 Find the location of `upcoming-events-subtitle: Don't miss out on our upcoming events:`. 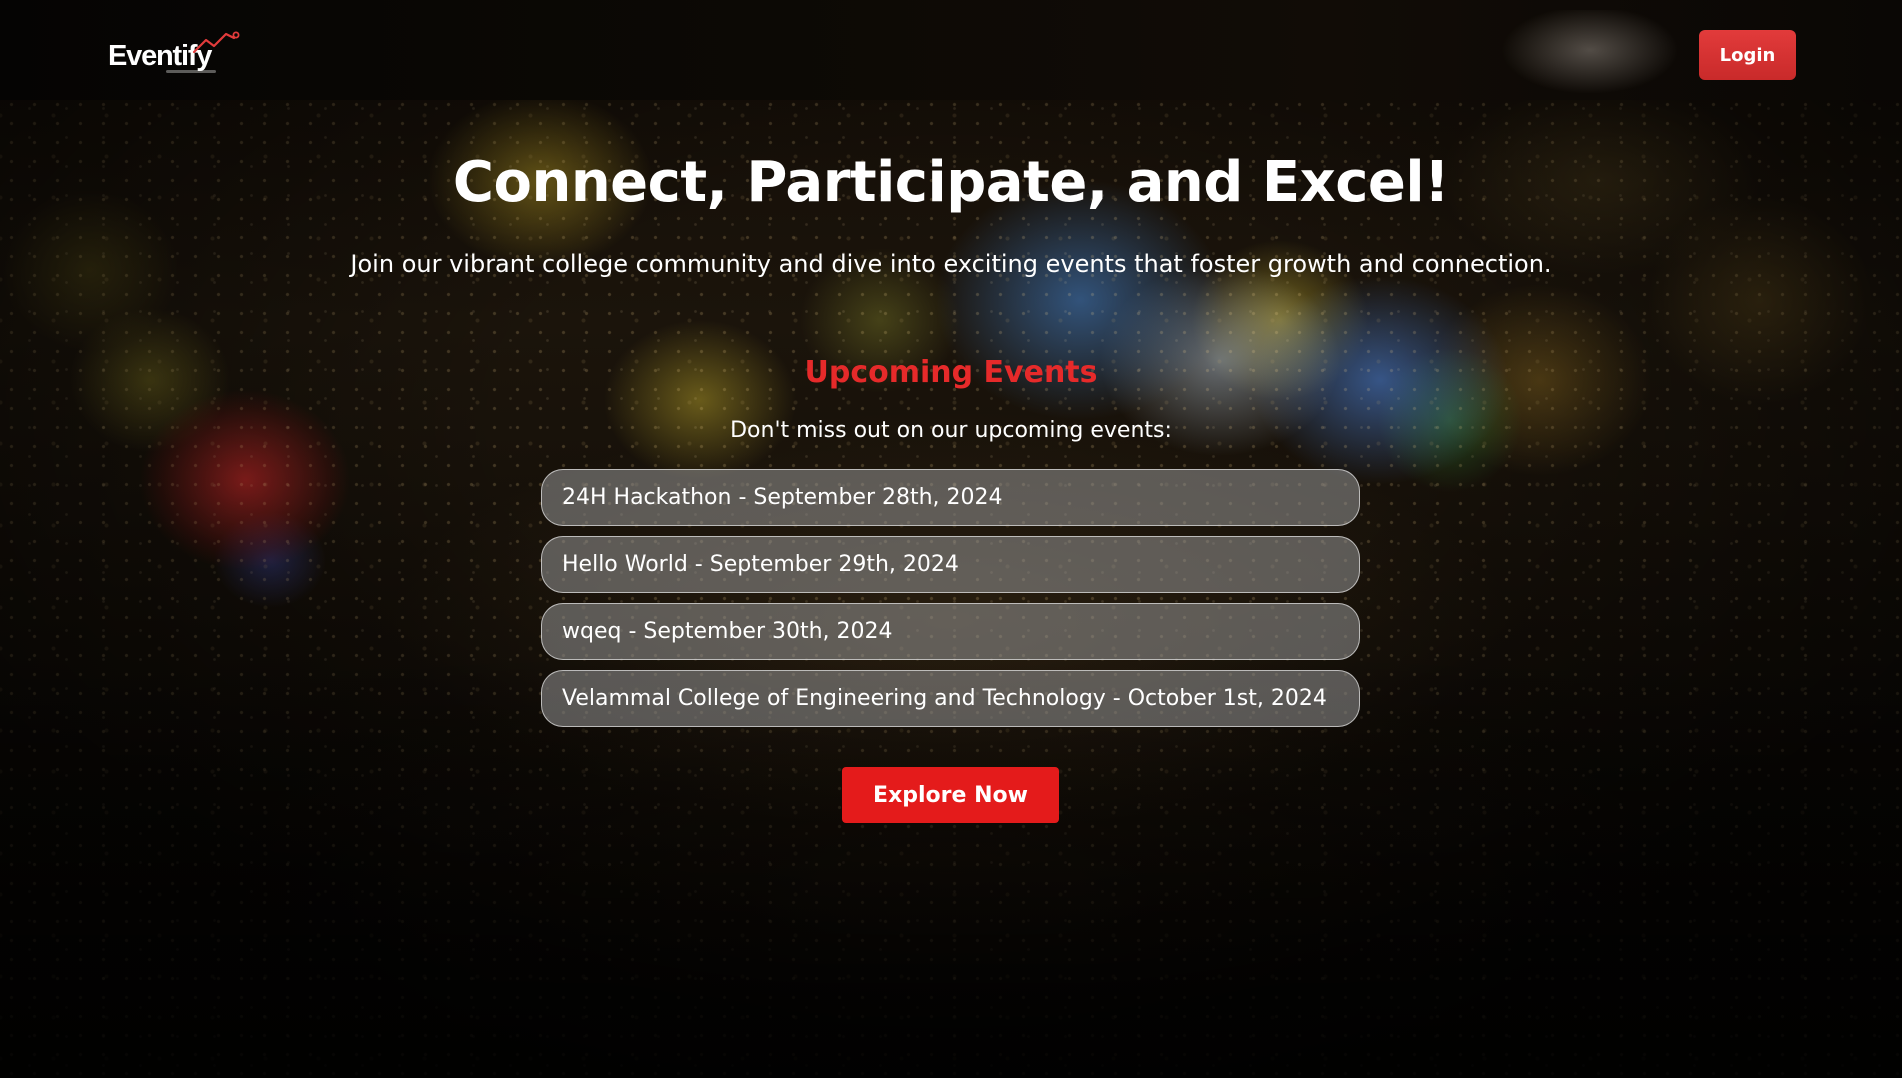

upcoming-events-subtitle: Don't miss out on our upcoming events: is located at coordinates (951, 430).